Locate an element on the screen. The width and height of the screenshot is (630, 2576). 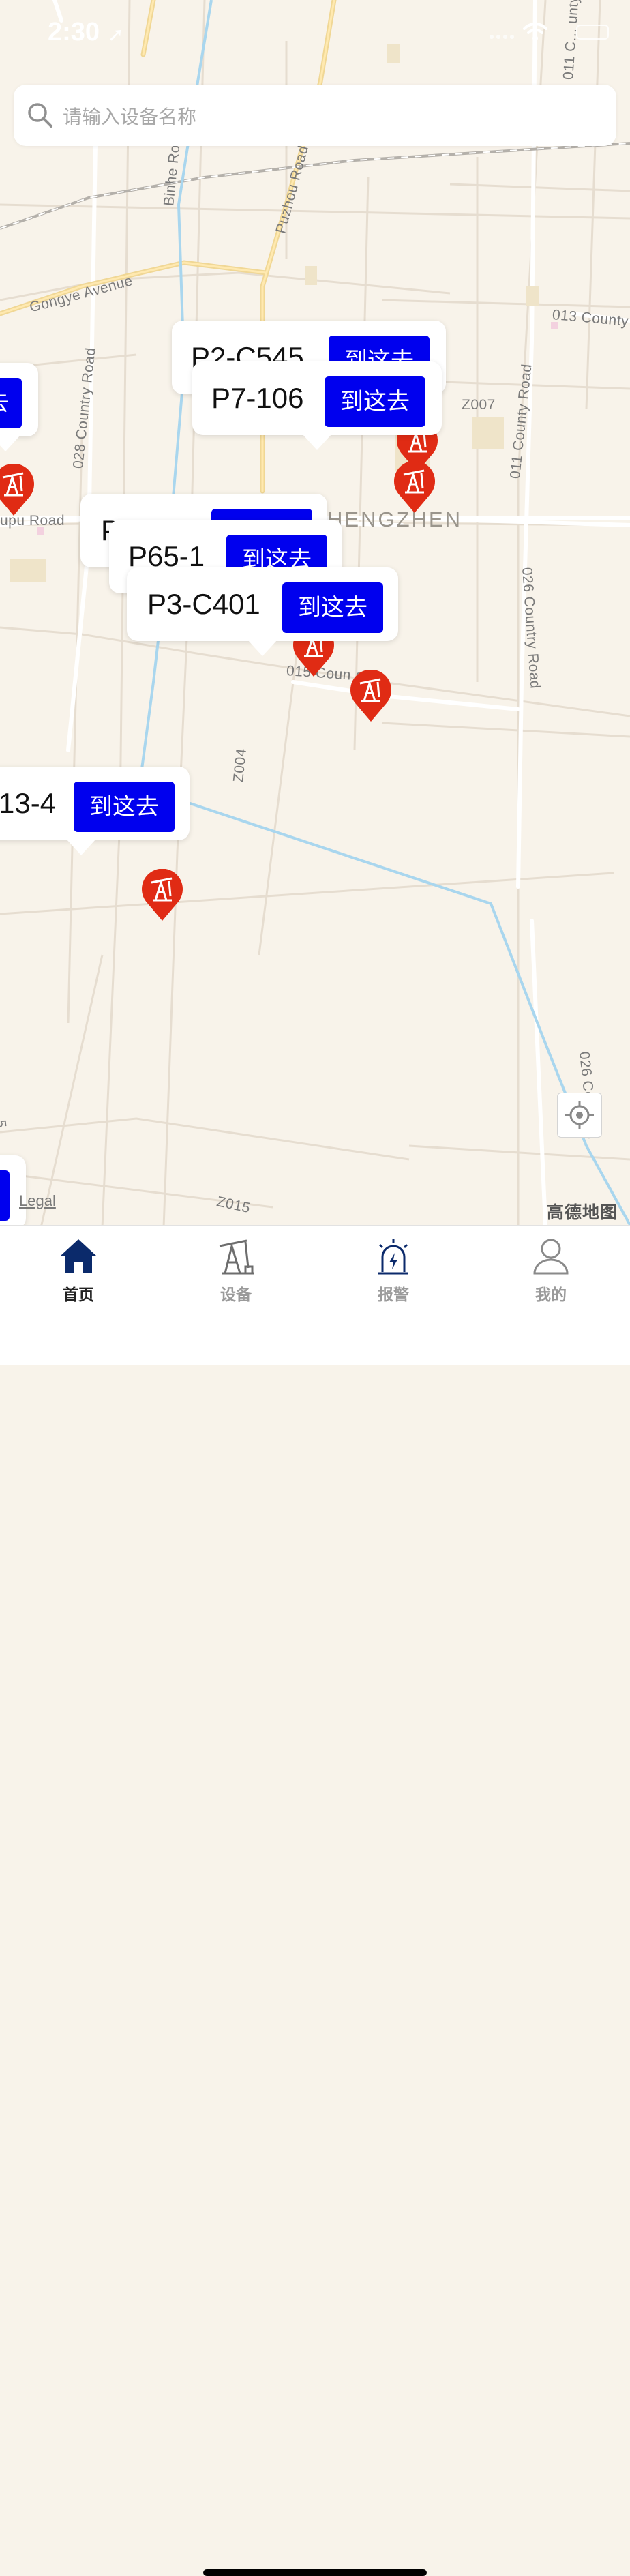
navigate-button is located at coordinates (5, 1195).